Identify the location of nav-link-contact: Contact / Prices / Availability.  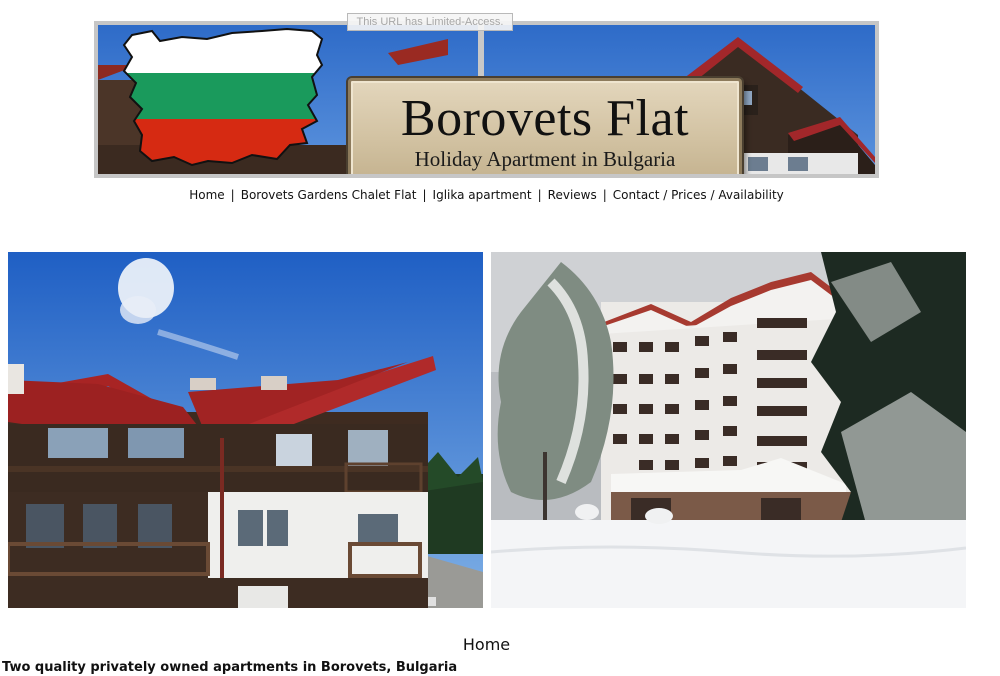
(698, 195).